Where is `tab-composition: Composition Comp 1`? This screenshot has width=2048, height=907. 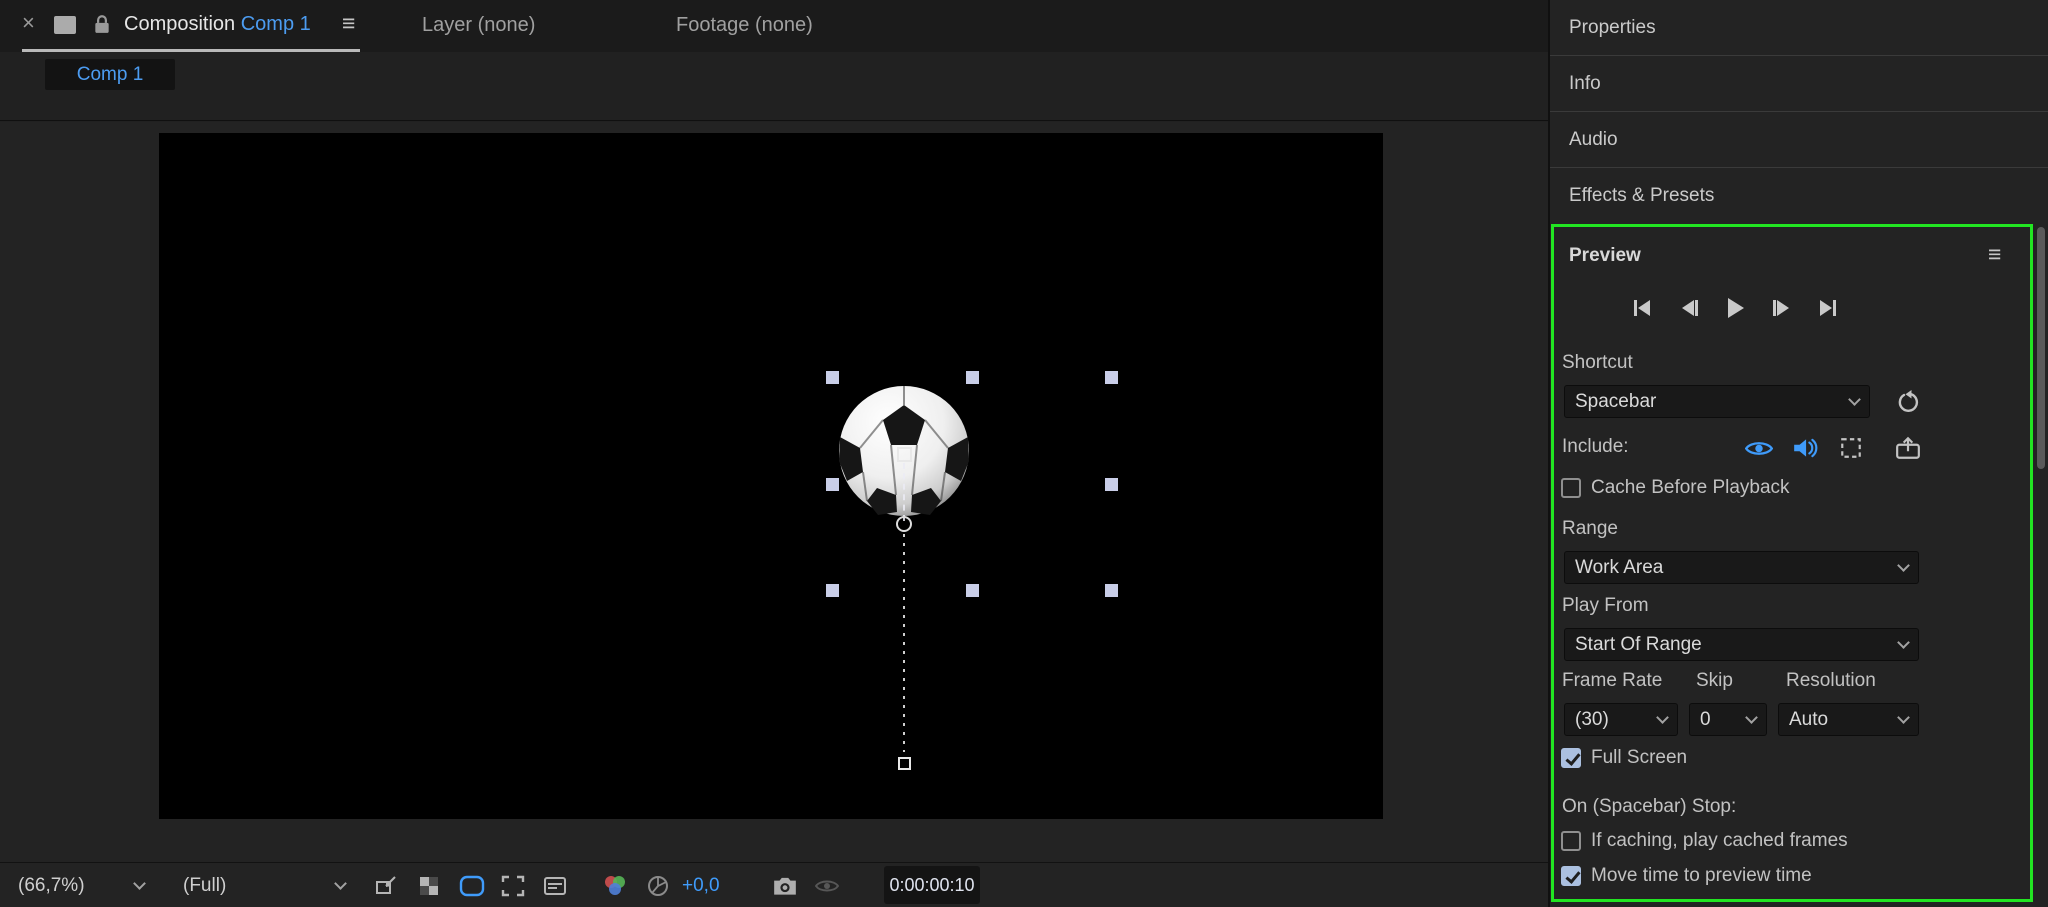
tab-composition: Composition Comp 1 is located at coordinates (217, 24).